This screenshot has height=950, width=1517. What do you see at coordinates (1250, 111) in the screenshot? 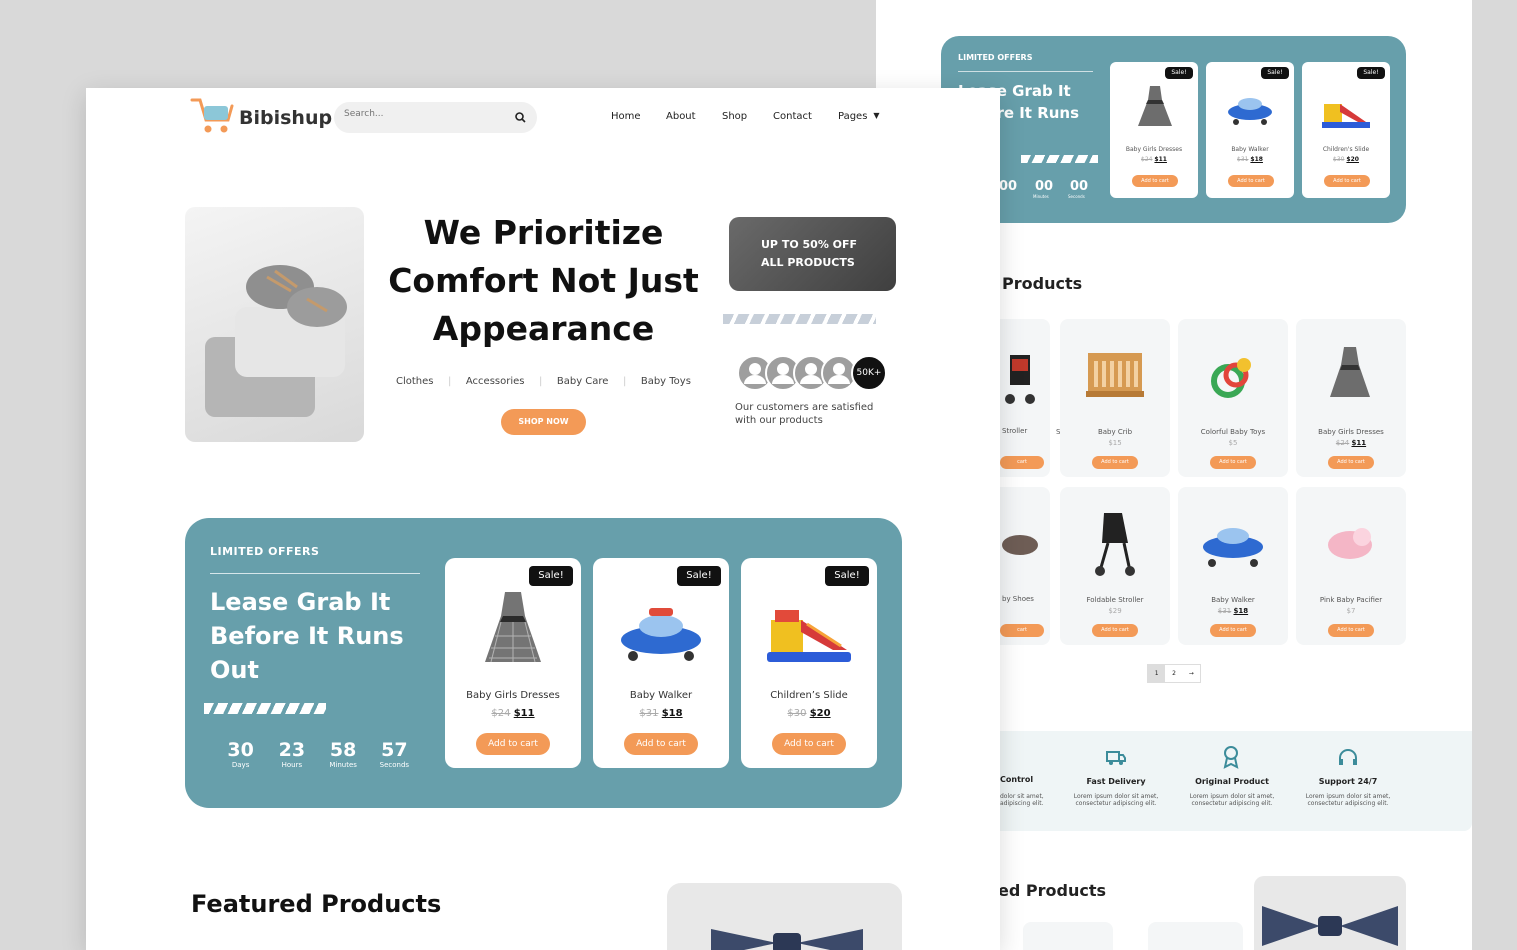
I see `walker-icon` at bounding box center [1250, 111].